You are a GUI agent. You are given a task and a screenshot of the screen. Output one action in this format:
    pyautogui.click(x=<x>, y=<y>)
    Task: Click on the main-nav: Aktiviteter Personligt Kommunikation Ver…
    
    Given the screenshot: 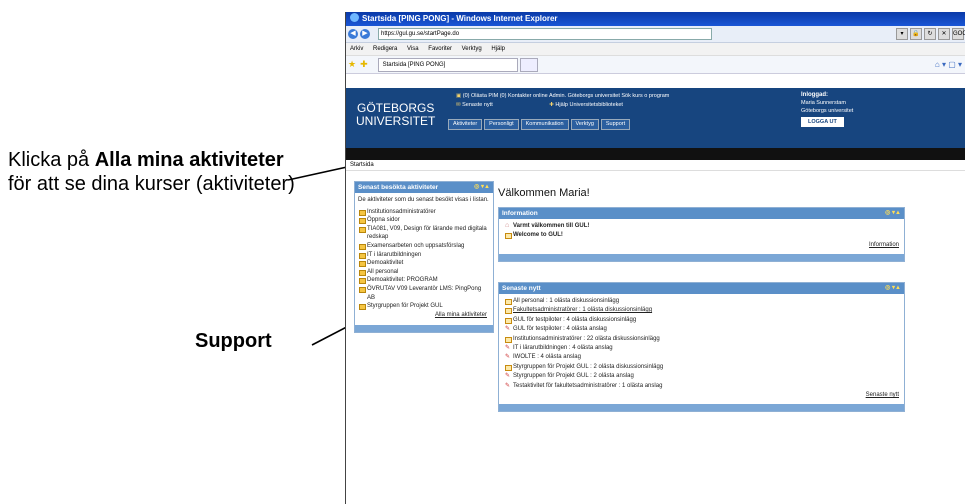 What is the action you would take?
    pyautogui.click(x=539, y=124)
    